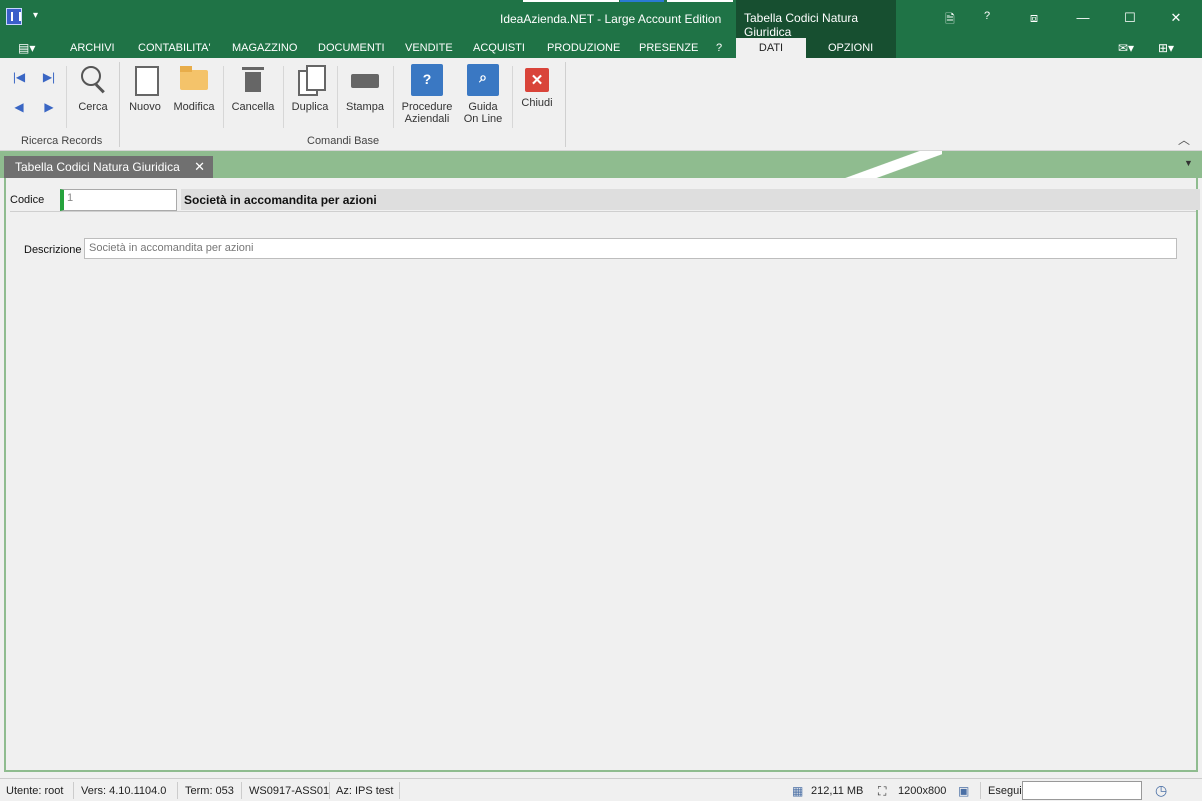 The image size is (1202, 801). I want to click on guida-online-button: ⌕ Guida On Line, so click(483, 94).